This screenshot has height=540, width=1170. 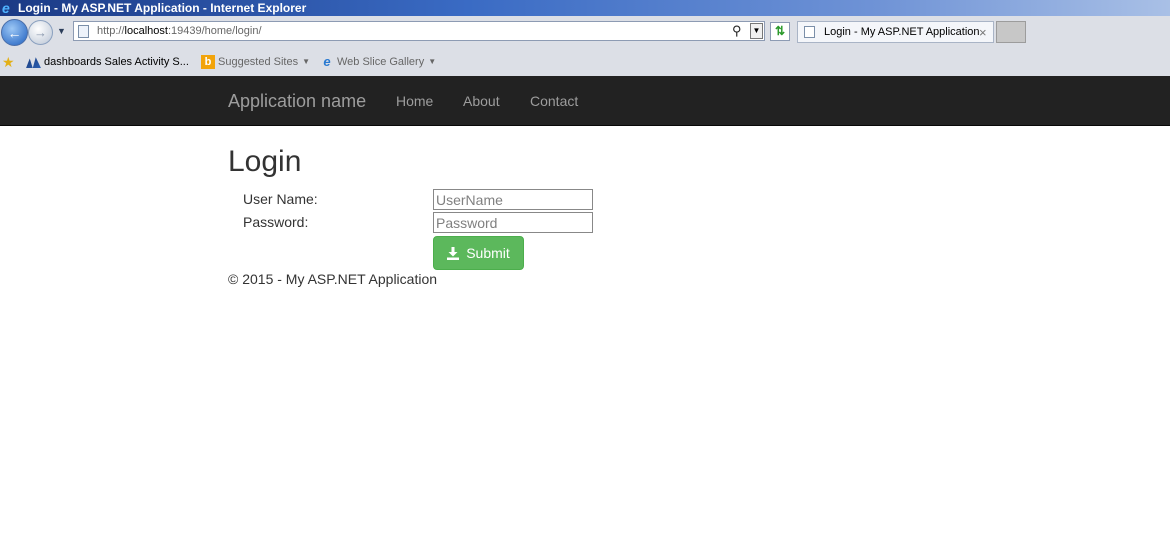 What do you see at coordinates (740, 31) in the screenshot?
I see `search-icon: ⚲` at bounding box center [740, 31].